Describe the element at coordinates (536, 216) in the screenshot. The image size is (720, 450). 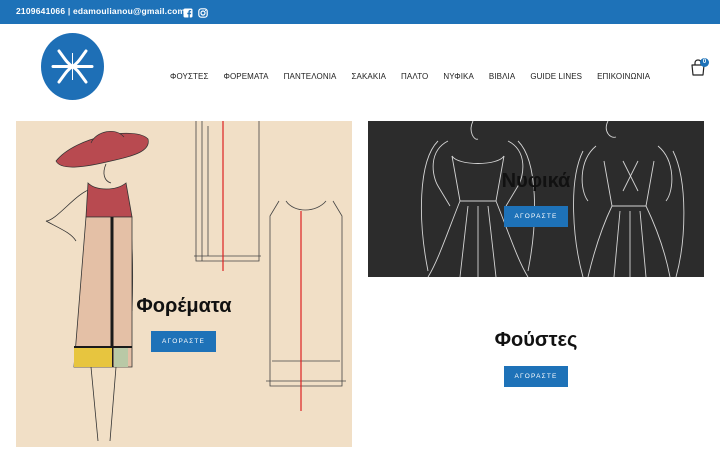
I see `bridal-buy-button: ΑΓΟΡΑΣΤΕ` at that location.